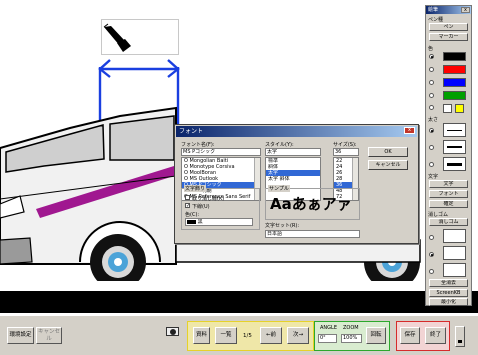 Image resolution: width=478 pixels, height=355 pixels. What do you see at coordinates (454, 130) in the screenshot?
I see `stroke-thin` at bounding box center [454, 130].